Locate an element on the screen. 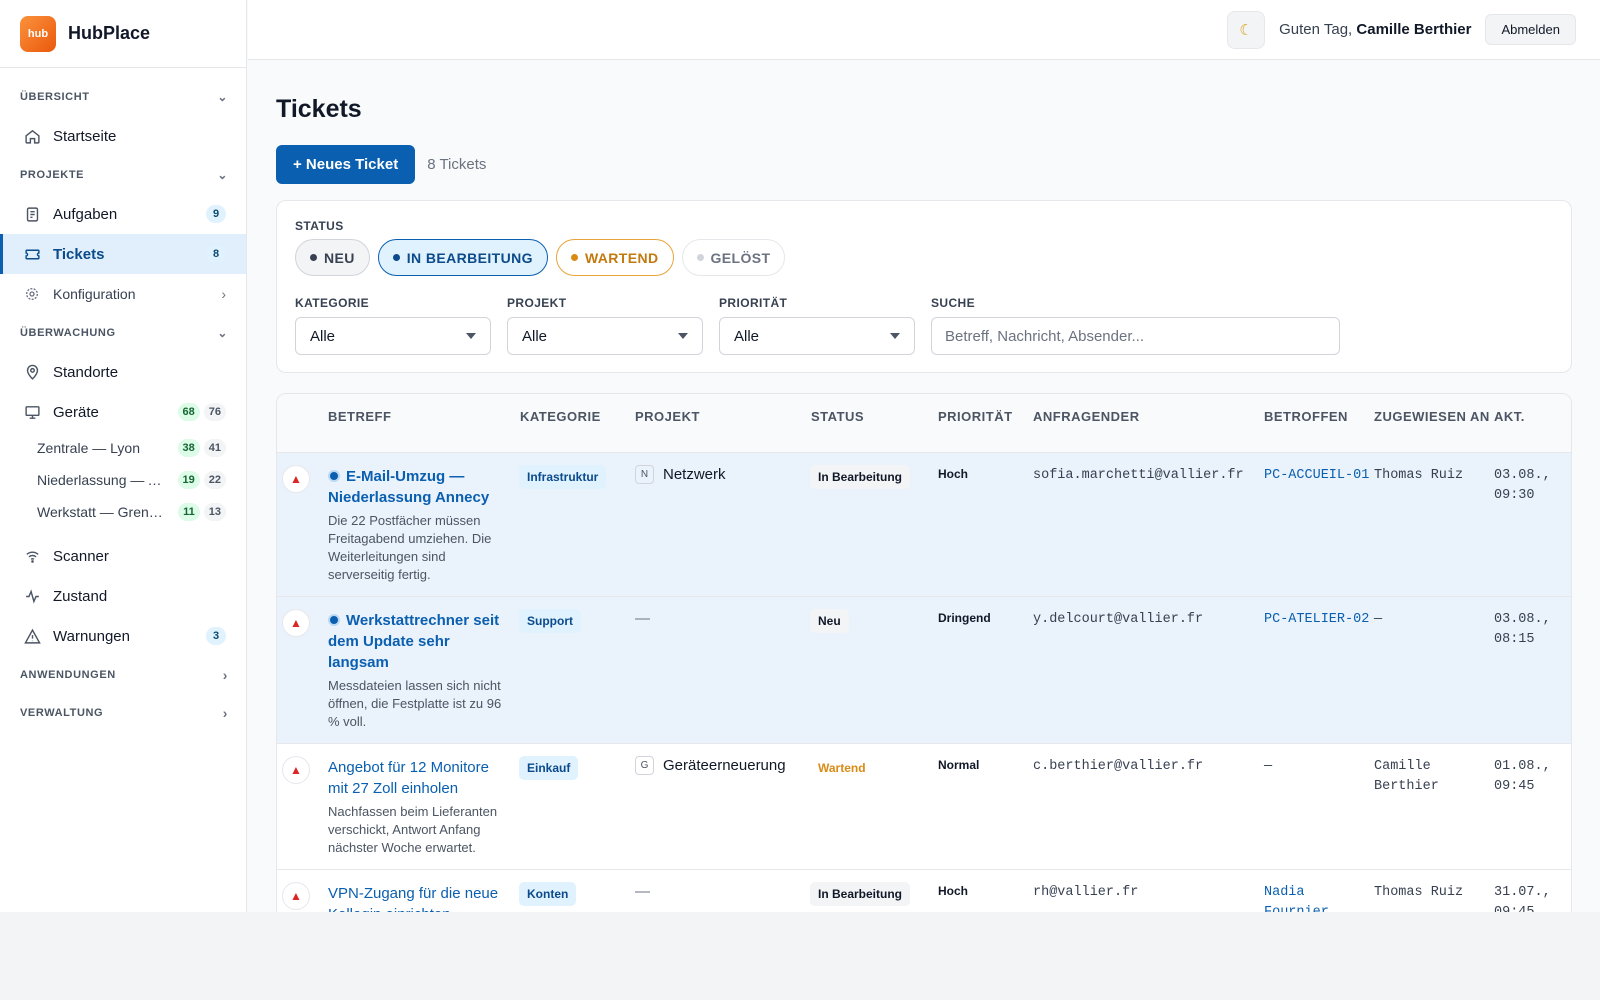 Image resolution: width=1600 pixels, height=1000 pixels. category-filter: KATEGORIE Alle is located at coordinates (393, 325).